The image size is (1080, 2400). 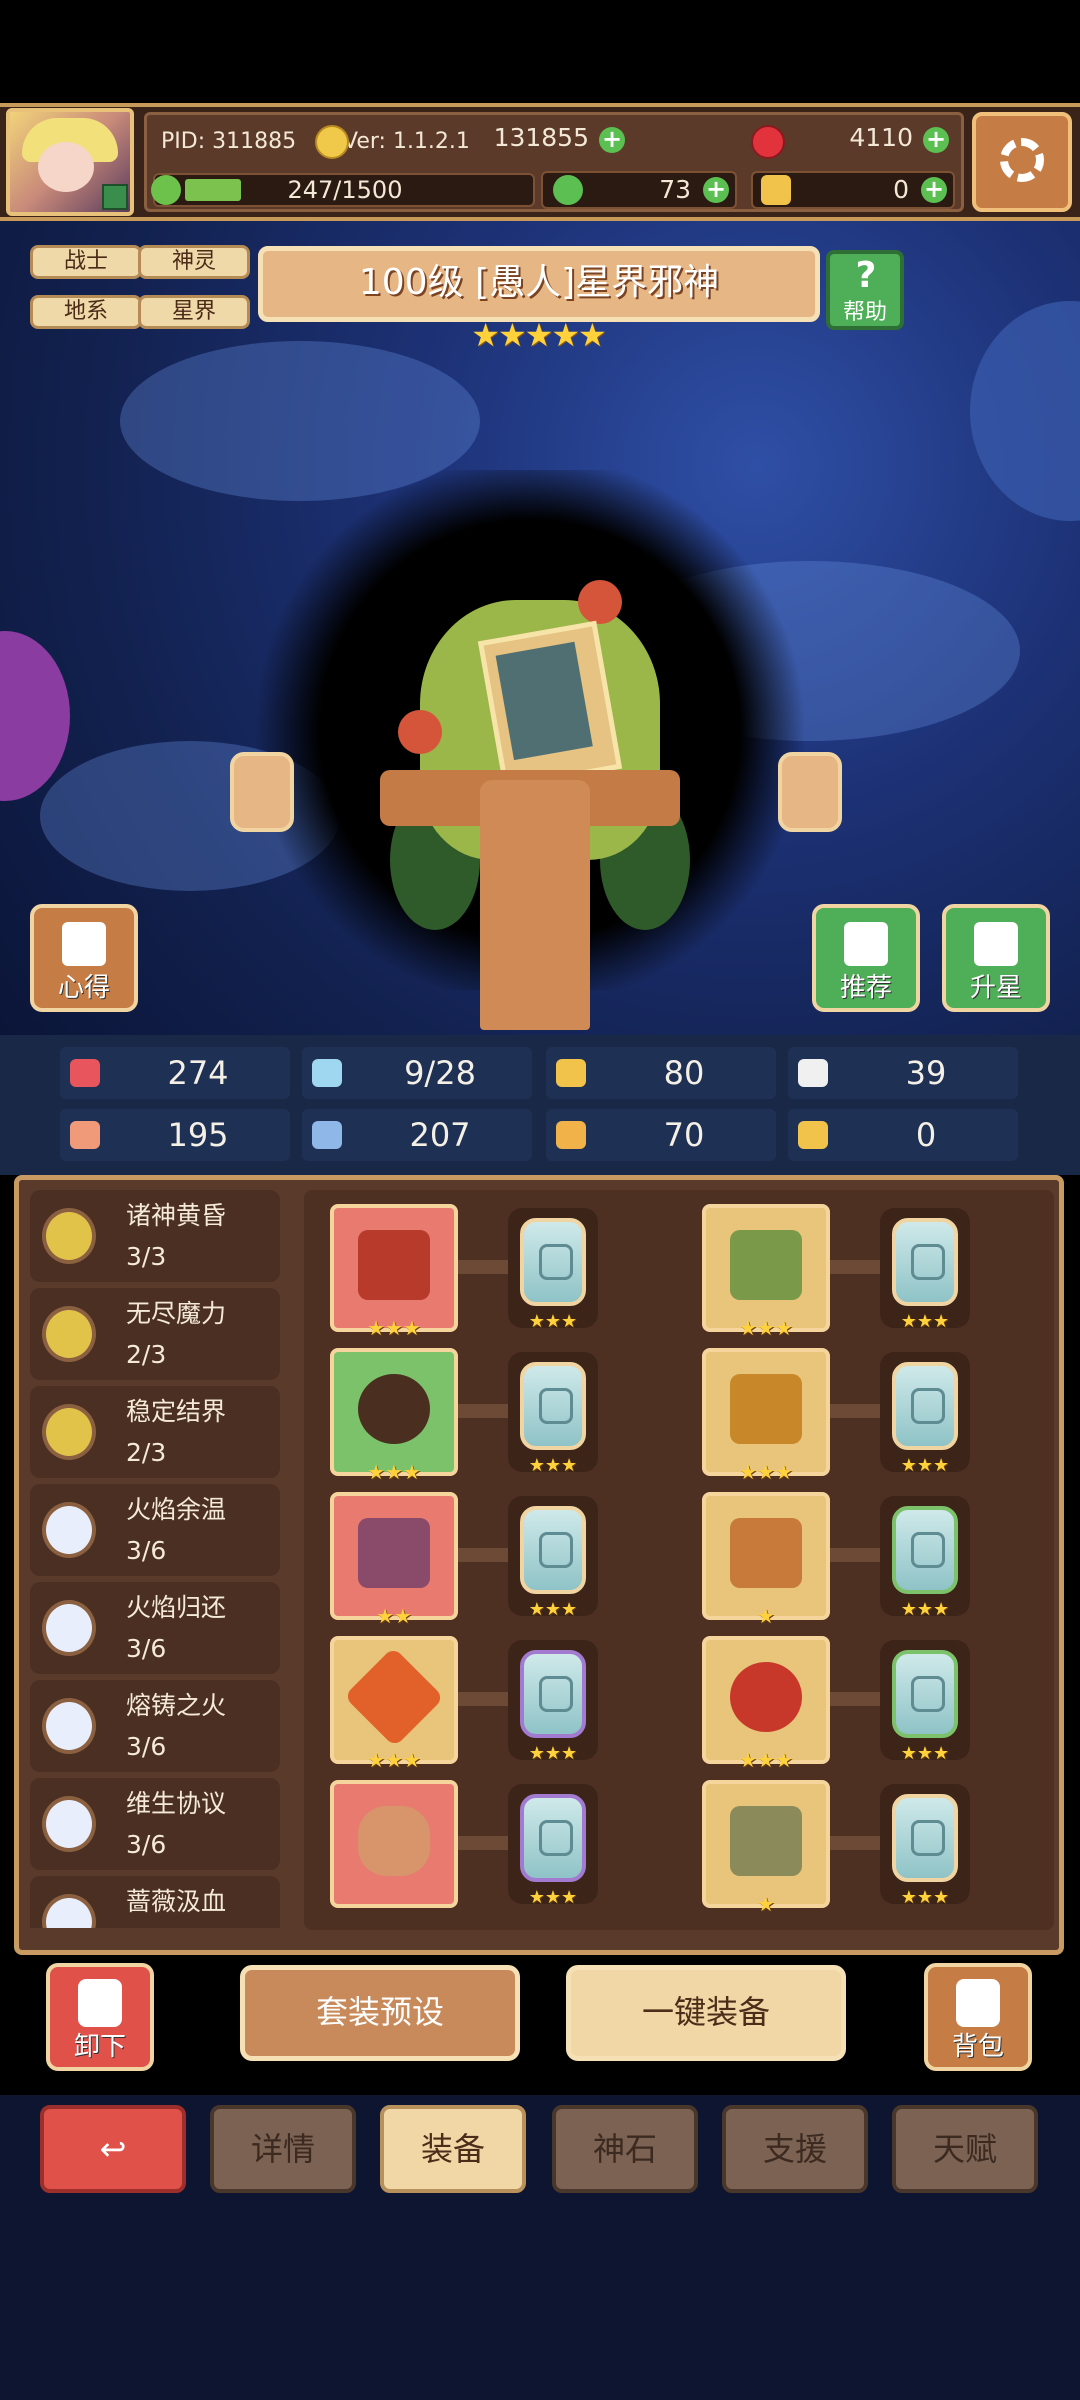 I want to click on tag-warrior: 战士, so click(x=86, y=262).